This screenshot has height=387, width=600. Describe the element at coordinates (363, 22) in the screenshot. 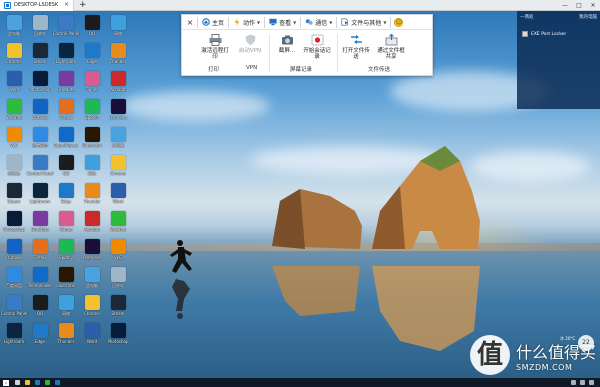

I see `tab-files-extras: 文件与其他 ▼` at that location.